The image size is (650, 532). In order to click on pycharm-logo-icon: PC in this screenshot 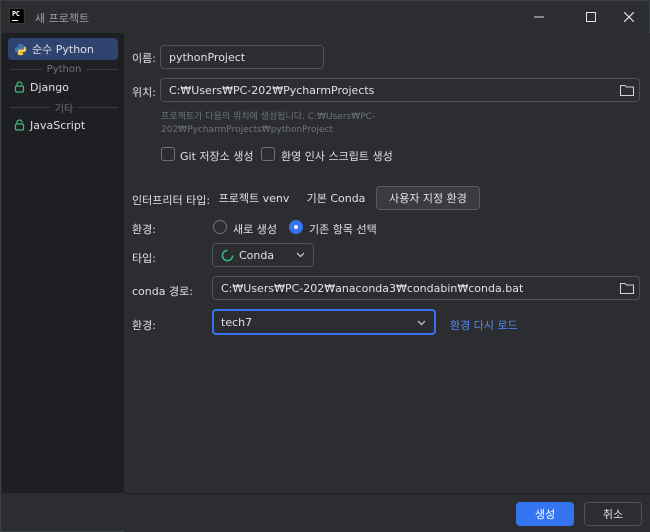, I will do `click(17, 16)`.